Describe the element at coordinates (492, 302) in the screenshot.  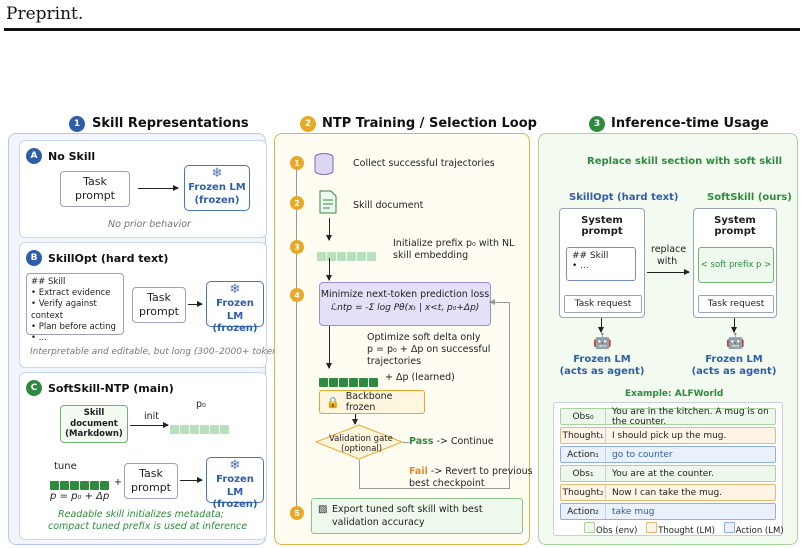
I see `loop-arrowhead` at that location.